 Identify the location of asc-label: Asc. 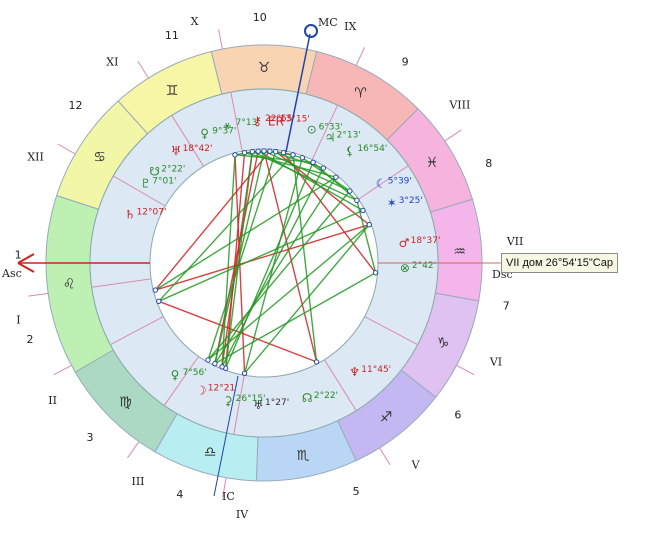
(11, 273).